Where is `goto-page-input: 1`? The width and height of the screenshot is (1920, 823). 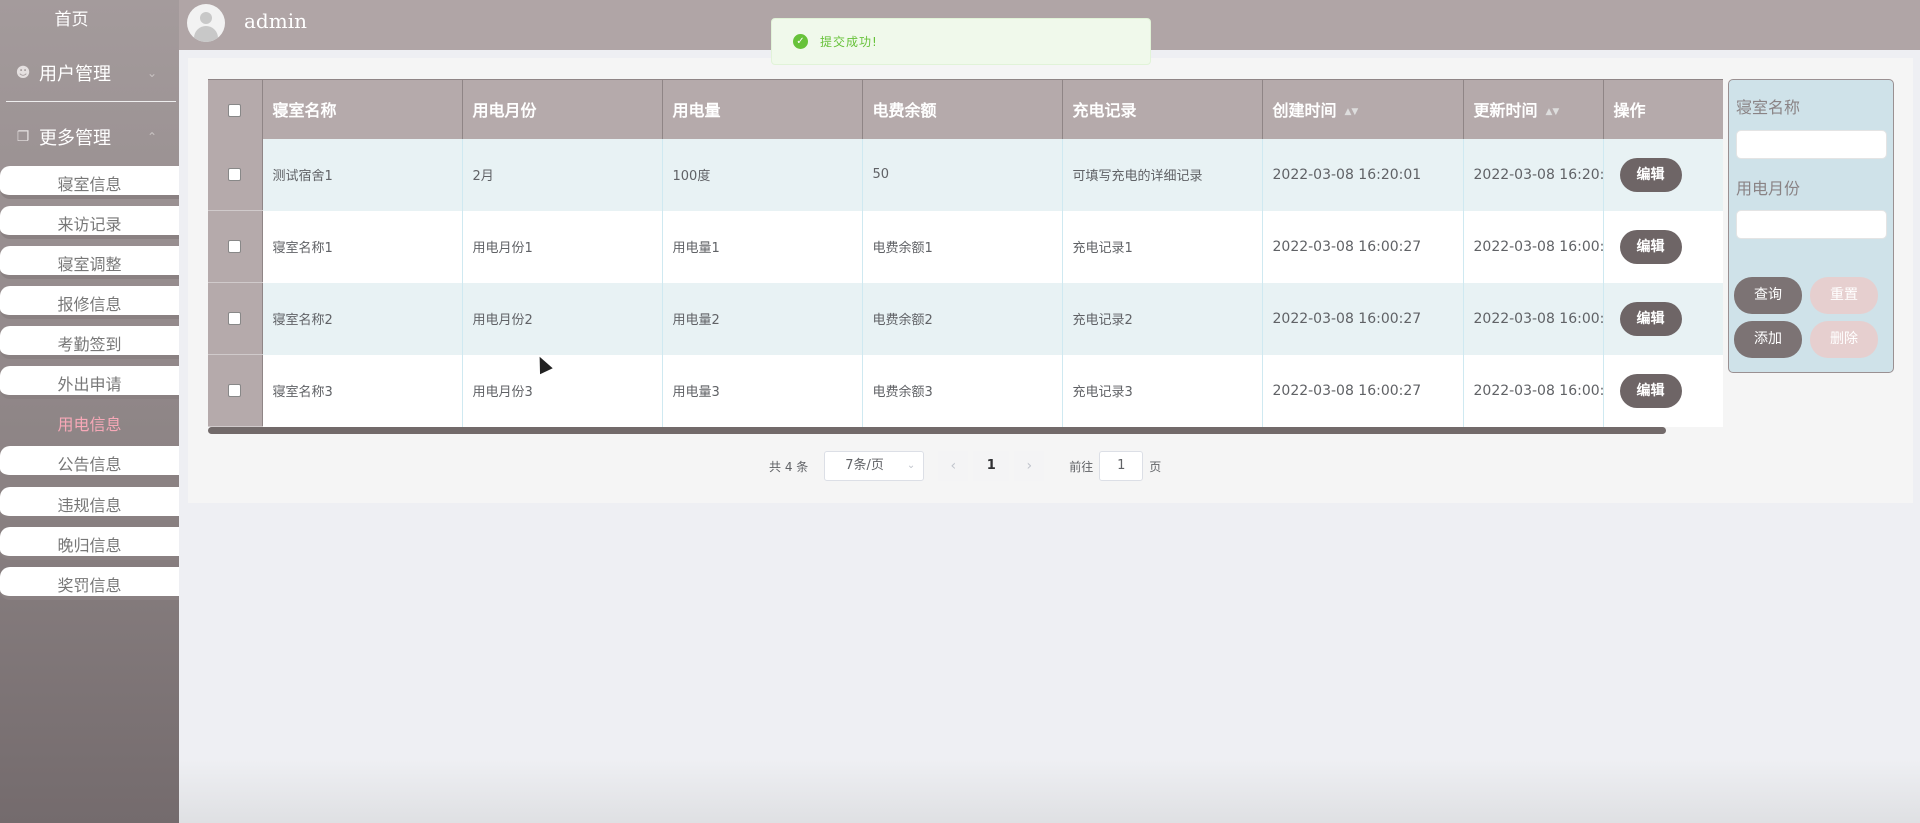
goto-page-input: 1 is located at coordinates (1121, 466).